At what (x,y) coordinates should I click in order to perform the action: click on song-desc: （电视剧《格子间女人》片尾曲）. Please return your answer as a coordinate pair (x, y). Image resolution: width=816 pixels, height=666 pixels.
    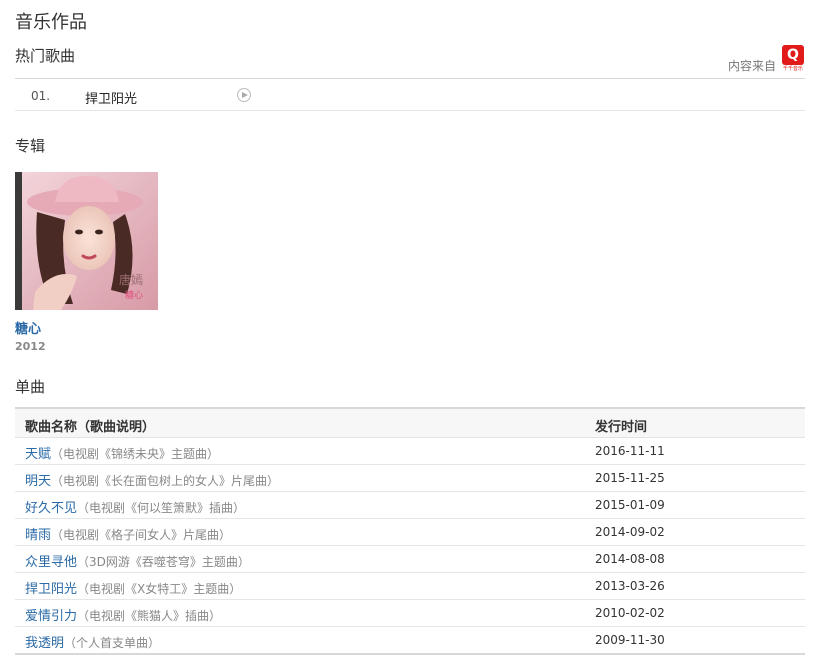
    Looking at the image, I should click on (141, 535).